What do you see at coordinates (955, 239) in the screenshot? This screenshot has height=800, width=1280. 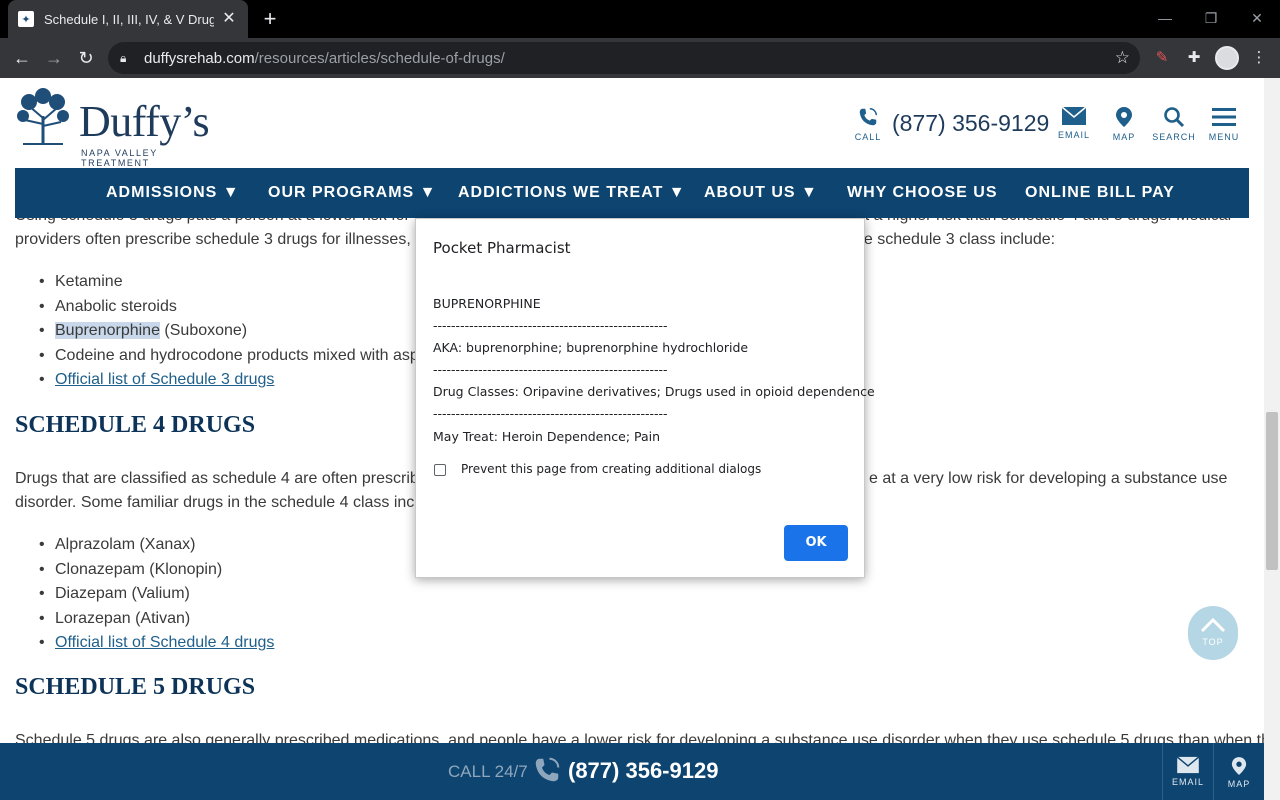 I see `paragraph-text: he schedule 3 class include:` at bounding box center [955, 239].